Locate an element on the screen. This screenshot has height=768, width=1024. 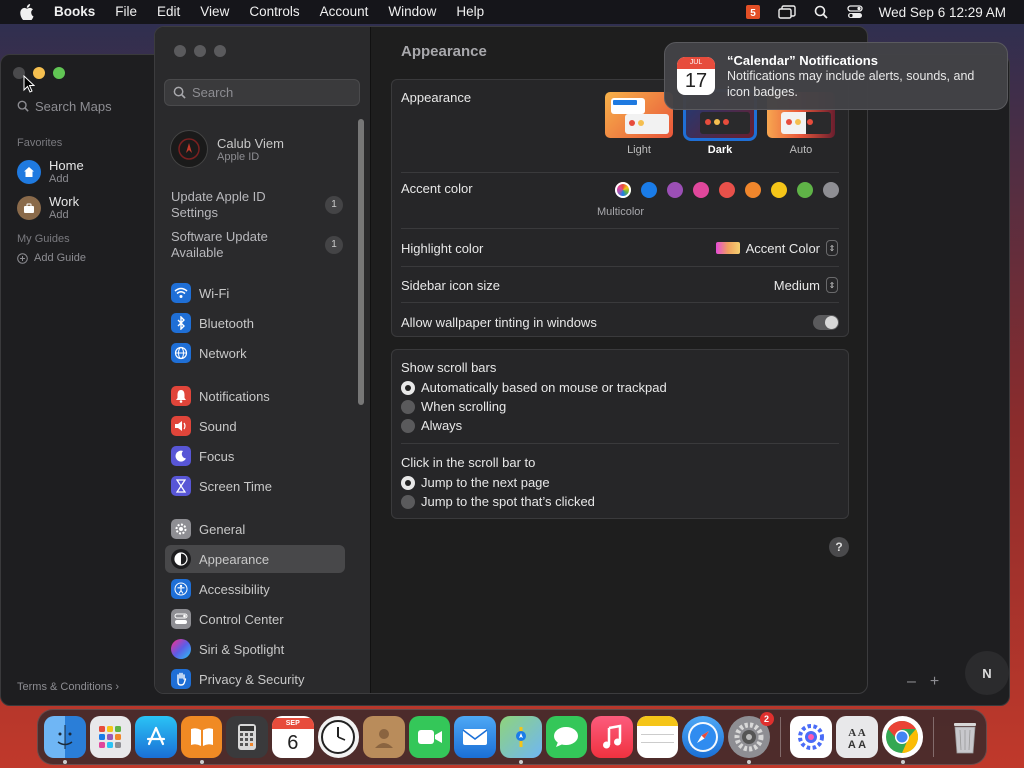
apple-menu-icon is located at coordinates (27, 12).